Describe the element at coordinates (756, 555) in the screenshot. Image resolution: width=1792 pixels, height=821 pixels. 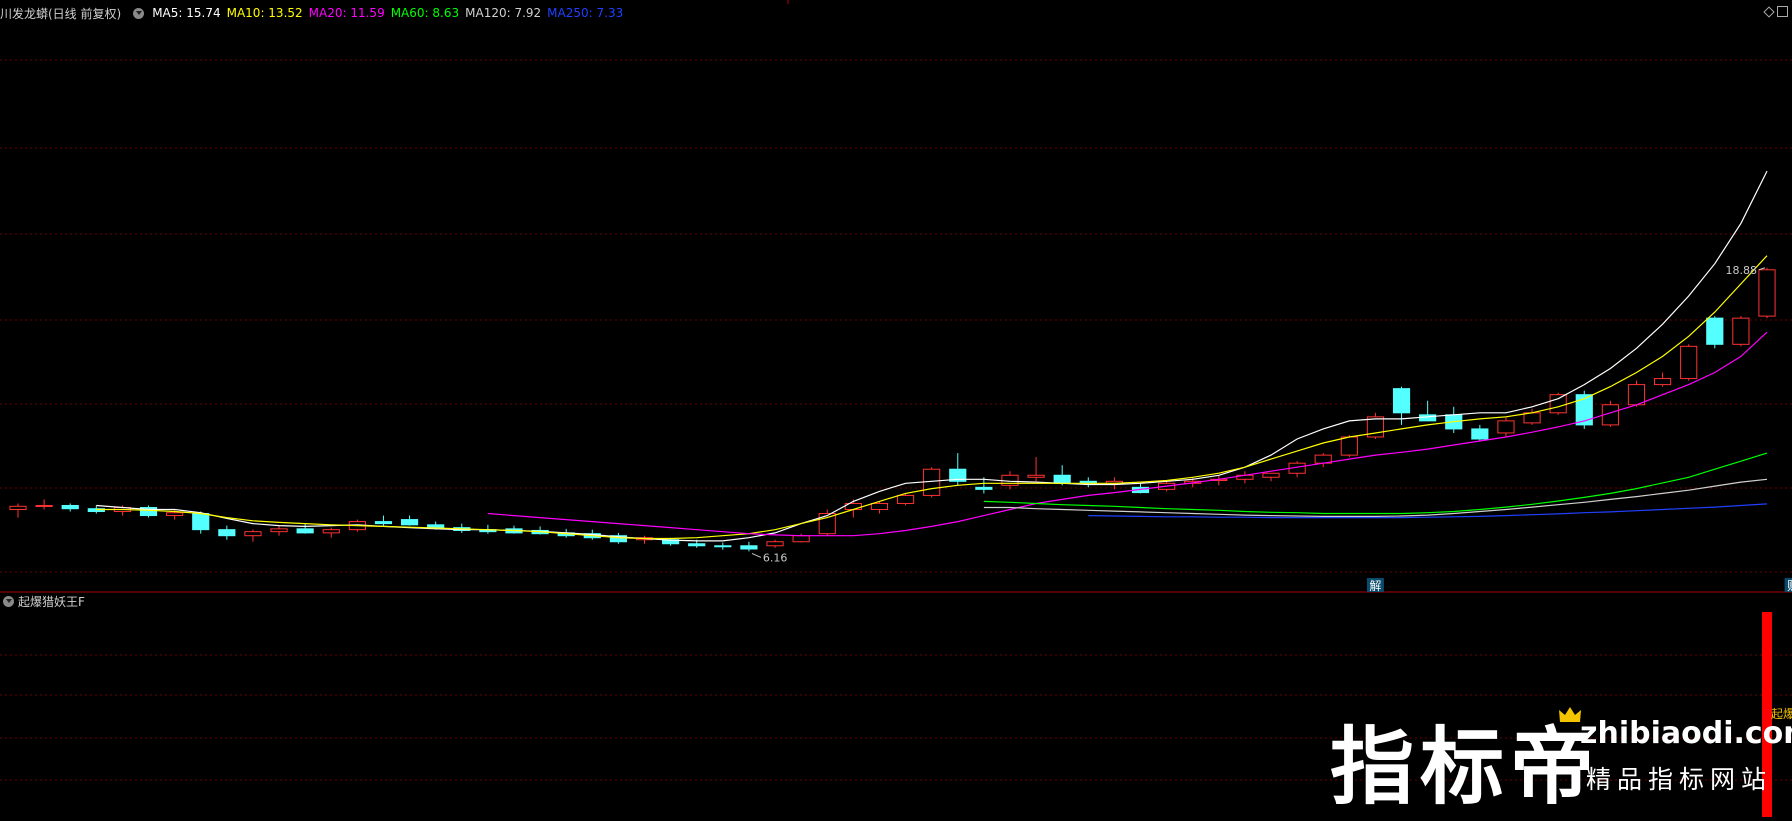
I see `low-price-pointer` at that location.